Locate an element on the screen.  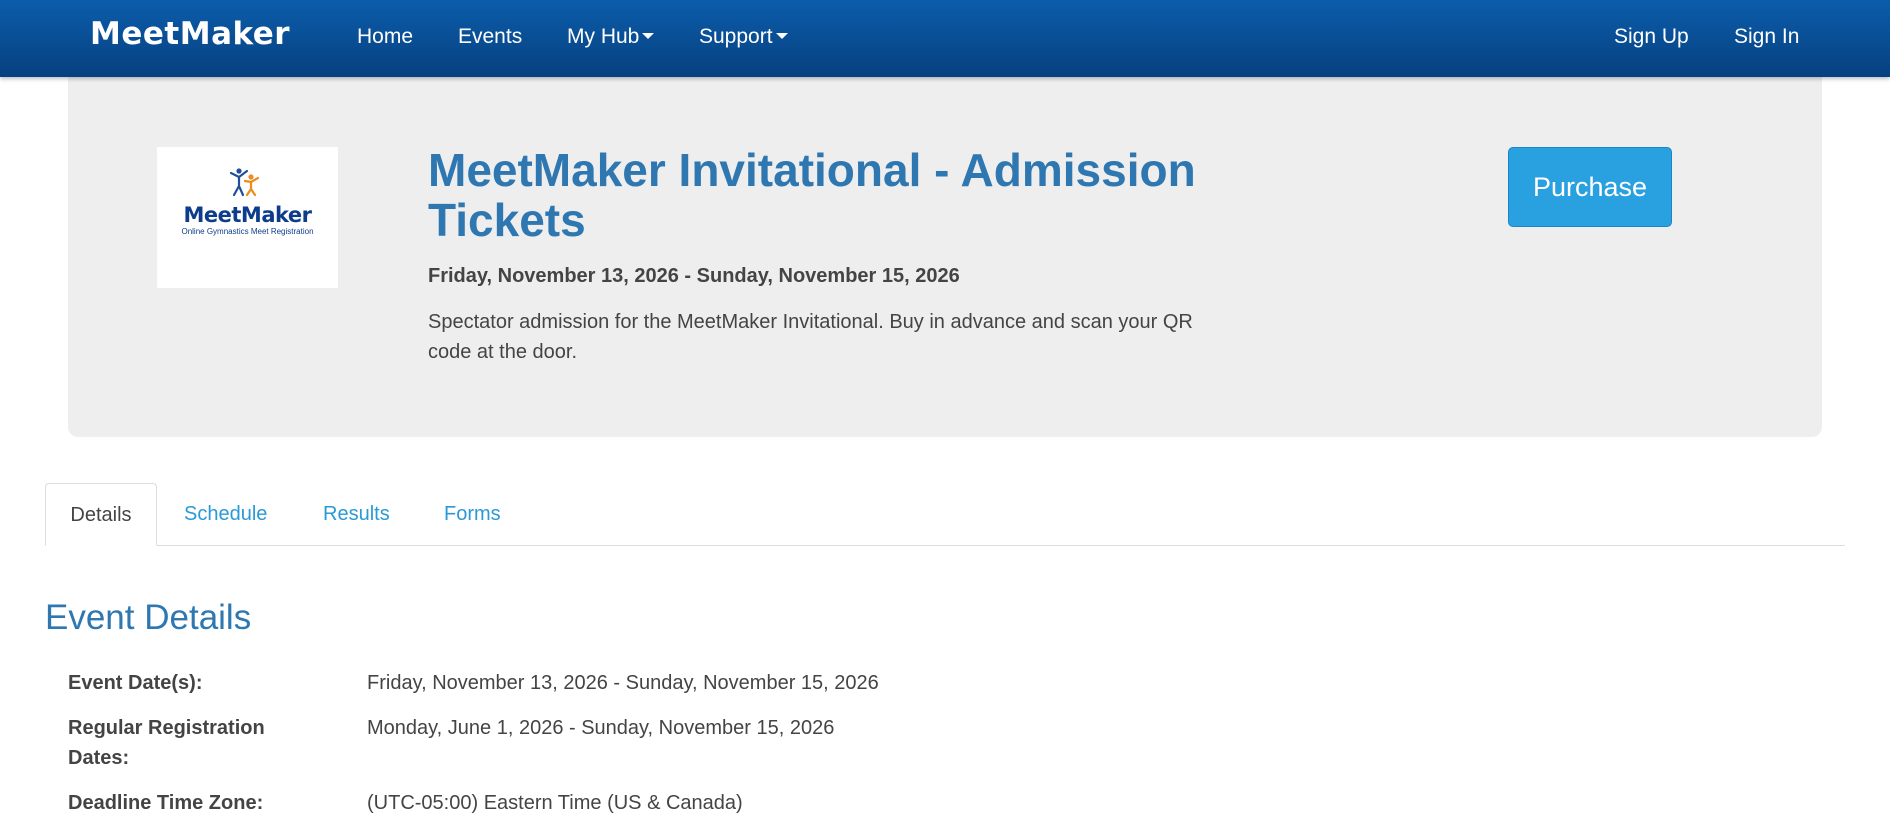
sign-up-link: Sign Up is located at coordinates (1651, 37).